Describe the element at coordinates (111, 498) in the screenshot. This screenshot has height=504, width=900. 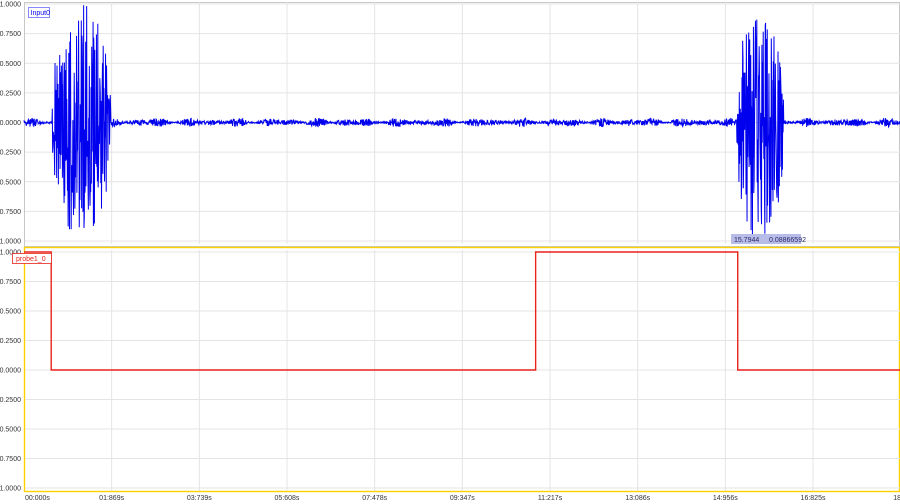
I see `x-tick-label: 01:869s` at that location.